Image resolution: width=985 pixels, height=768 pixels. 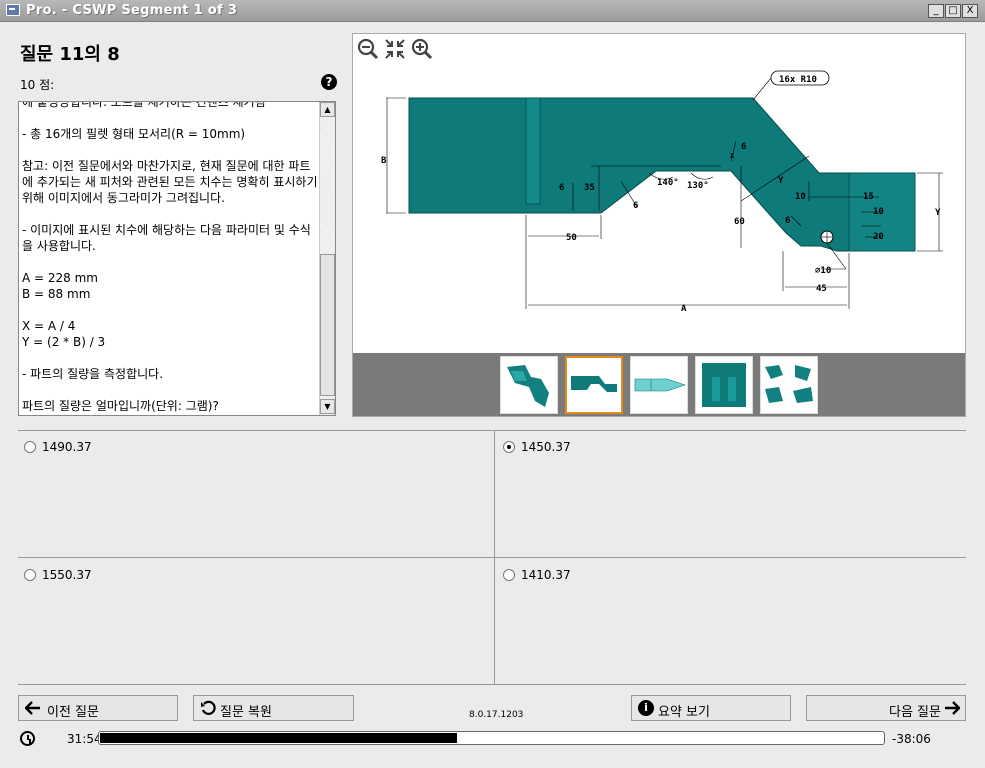 What do you see at coordinates (329, 82) in the screenshot?
I see `question-circle-icon: ?` at bounding box center [329, 82].